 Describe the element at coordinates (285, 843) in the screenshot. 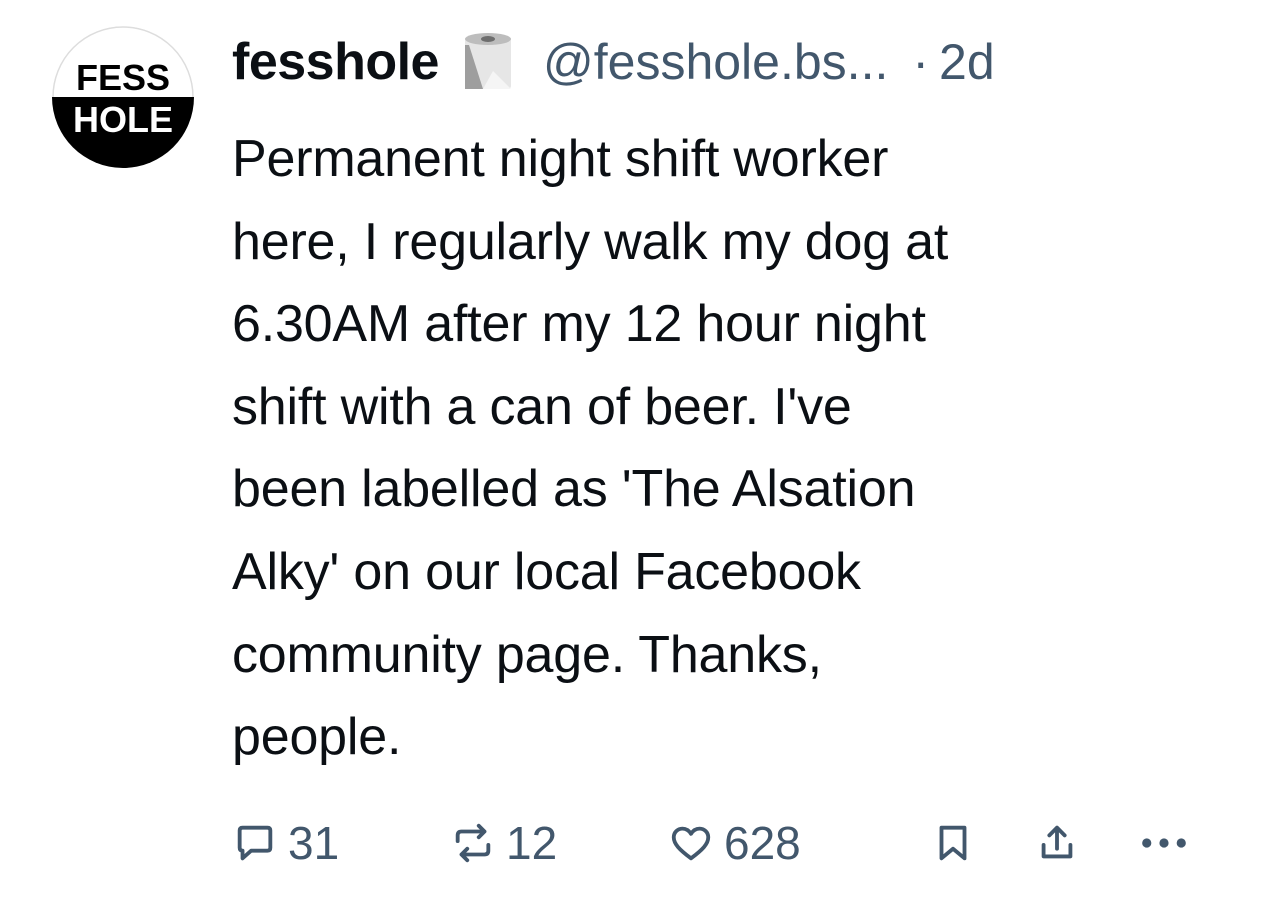

I see `reply-button: 31` at that location.